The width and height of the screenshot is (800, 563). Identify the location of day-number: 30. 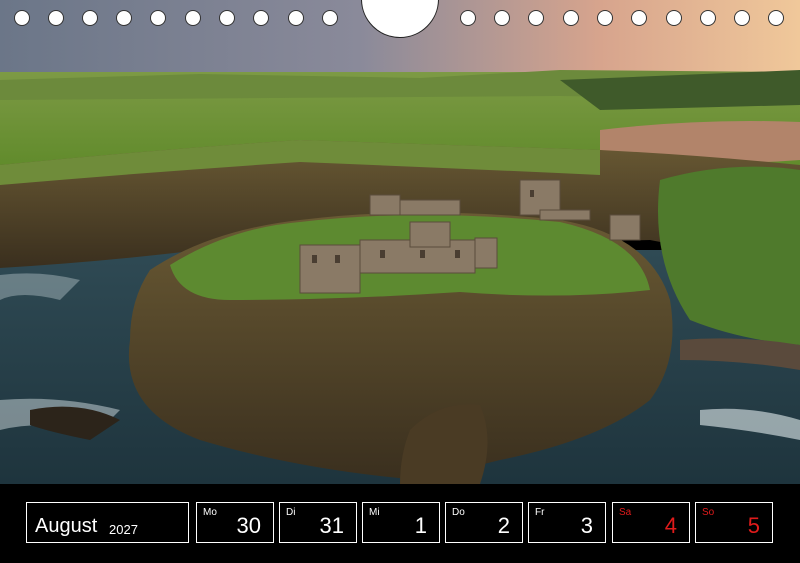
(248, 525).